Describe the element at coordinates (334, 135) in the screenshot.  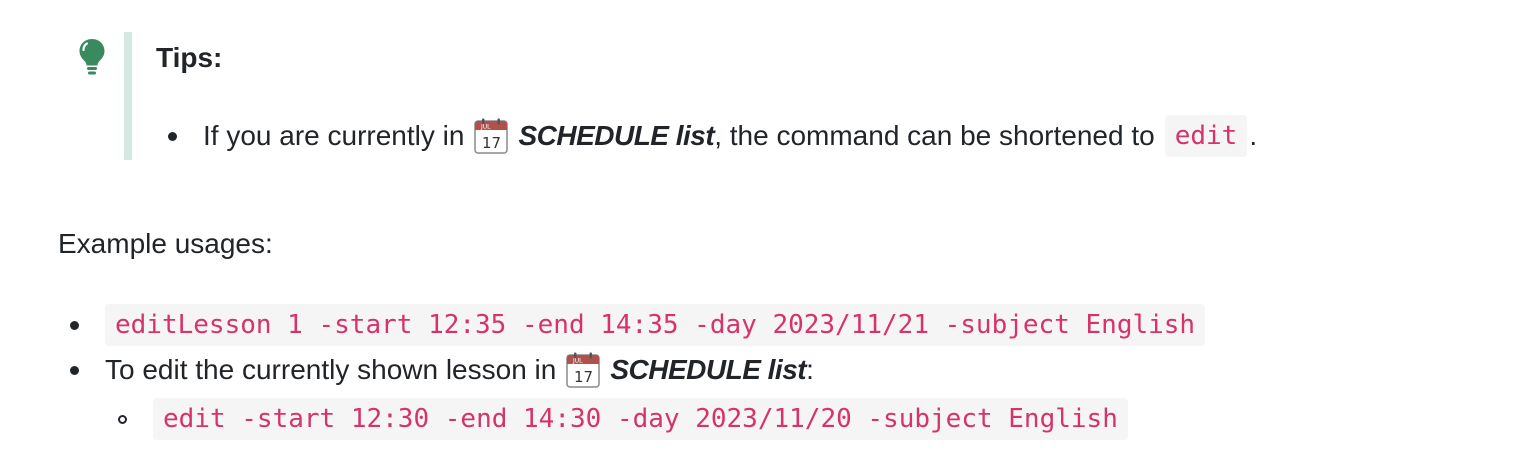
I see `tip-text-before: If you are currently in` at that location.